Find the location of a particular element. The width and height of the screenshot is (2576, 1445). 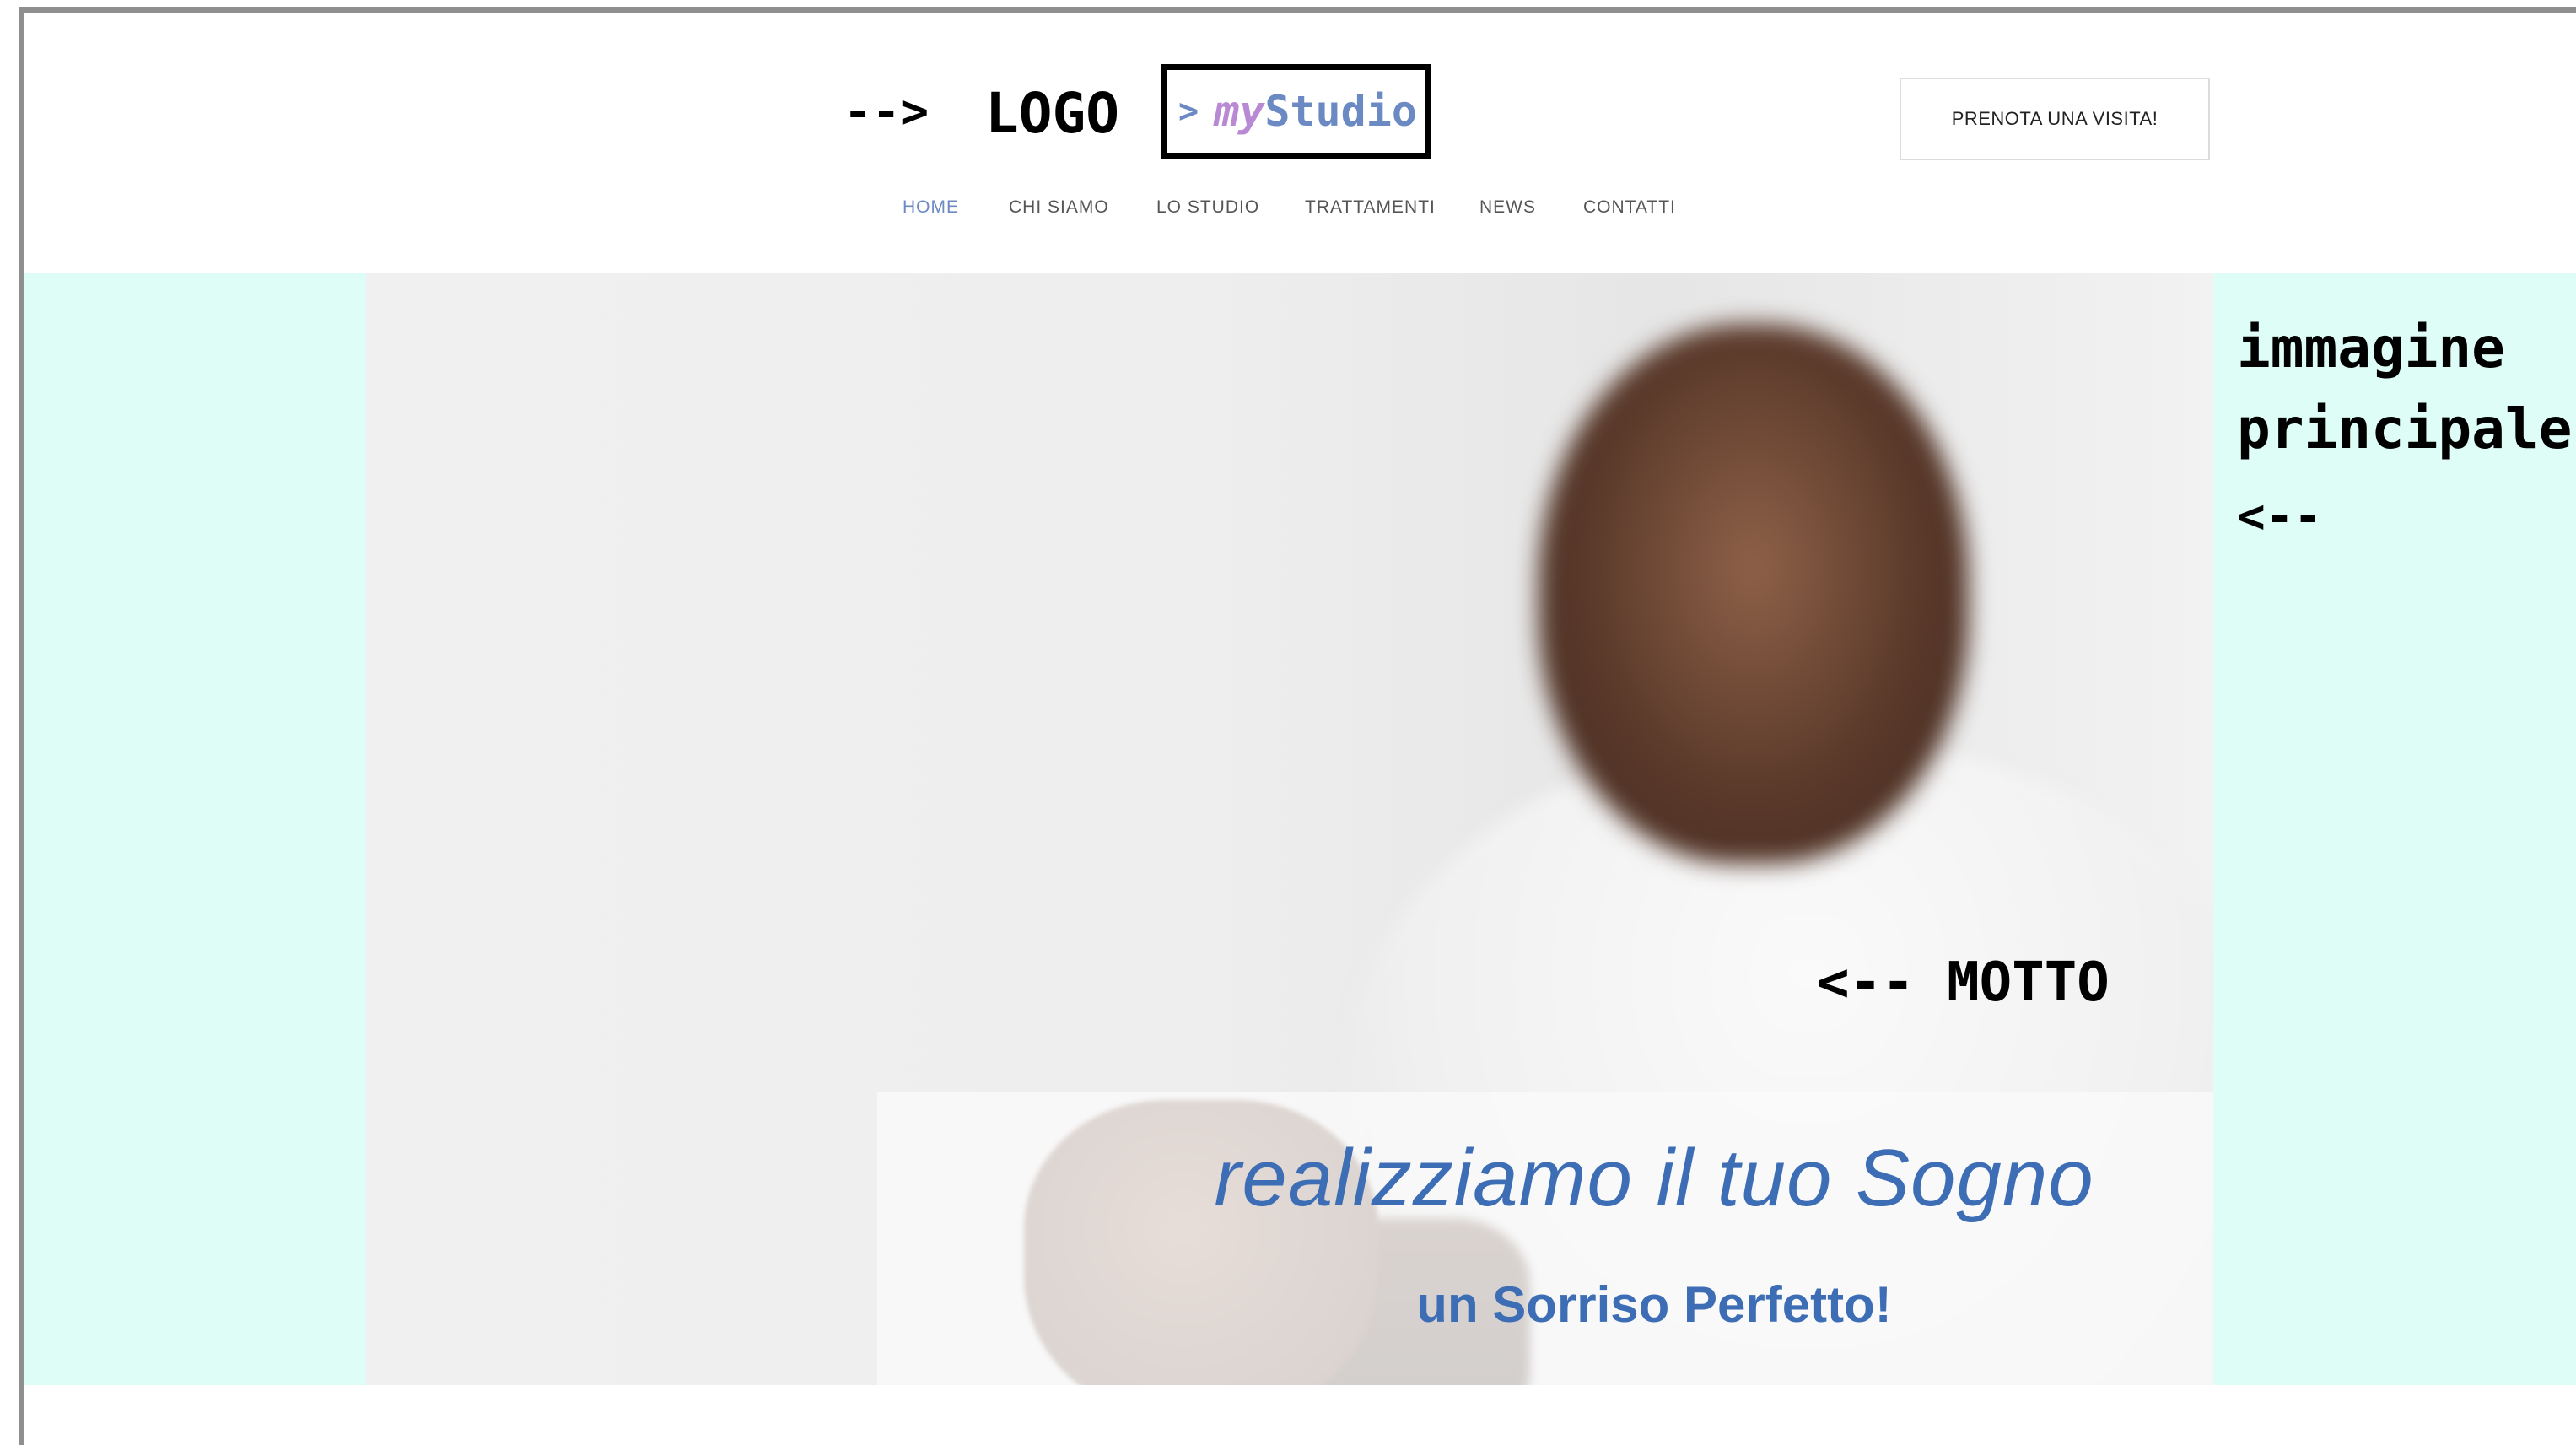

book-visit-button: PRENOTA UNA VISITA! is located at coordinates (2055, 119).